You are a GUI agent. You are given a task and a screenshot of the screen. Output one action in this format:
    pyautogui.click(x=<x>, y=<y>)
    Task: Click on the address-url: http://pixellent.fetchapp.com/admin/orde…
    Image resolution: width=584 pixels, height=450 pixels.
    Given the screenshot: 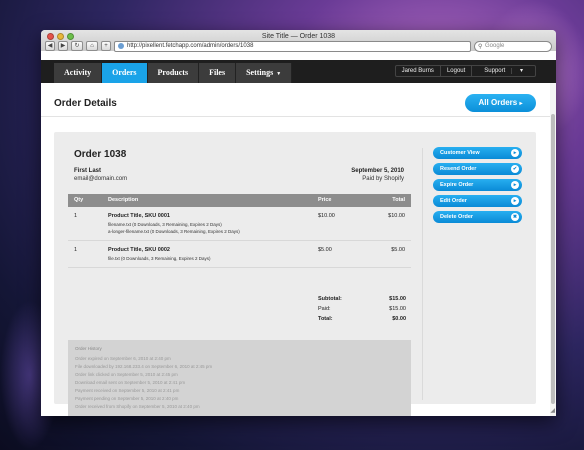 What is the action you would take?
    pyautogui.click(x=190, y=45)
    